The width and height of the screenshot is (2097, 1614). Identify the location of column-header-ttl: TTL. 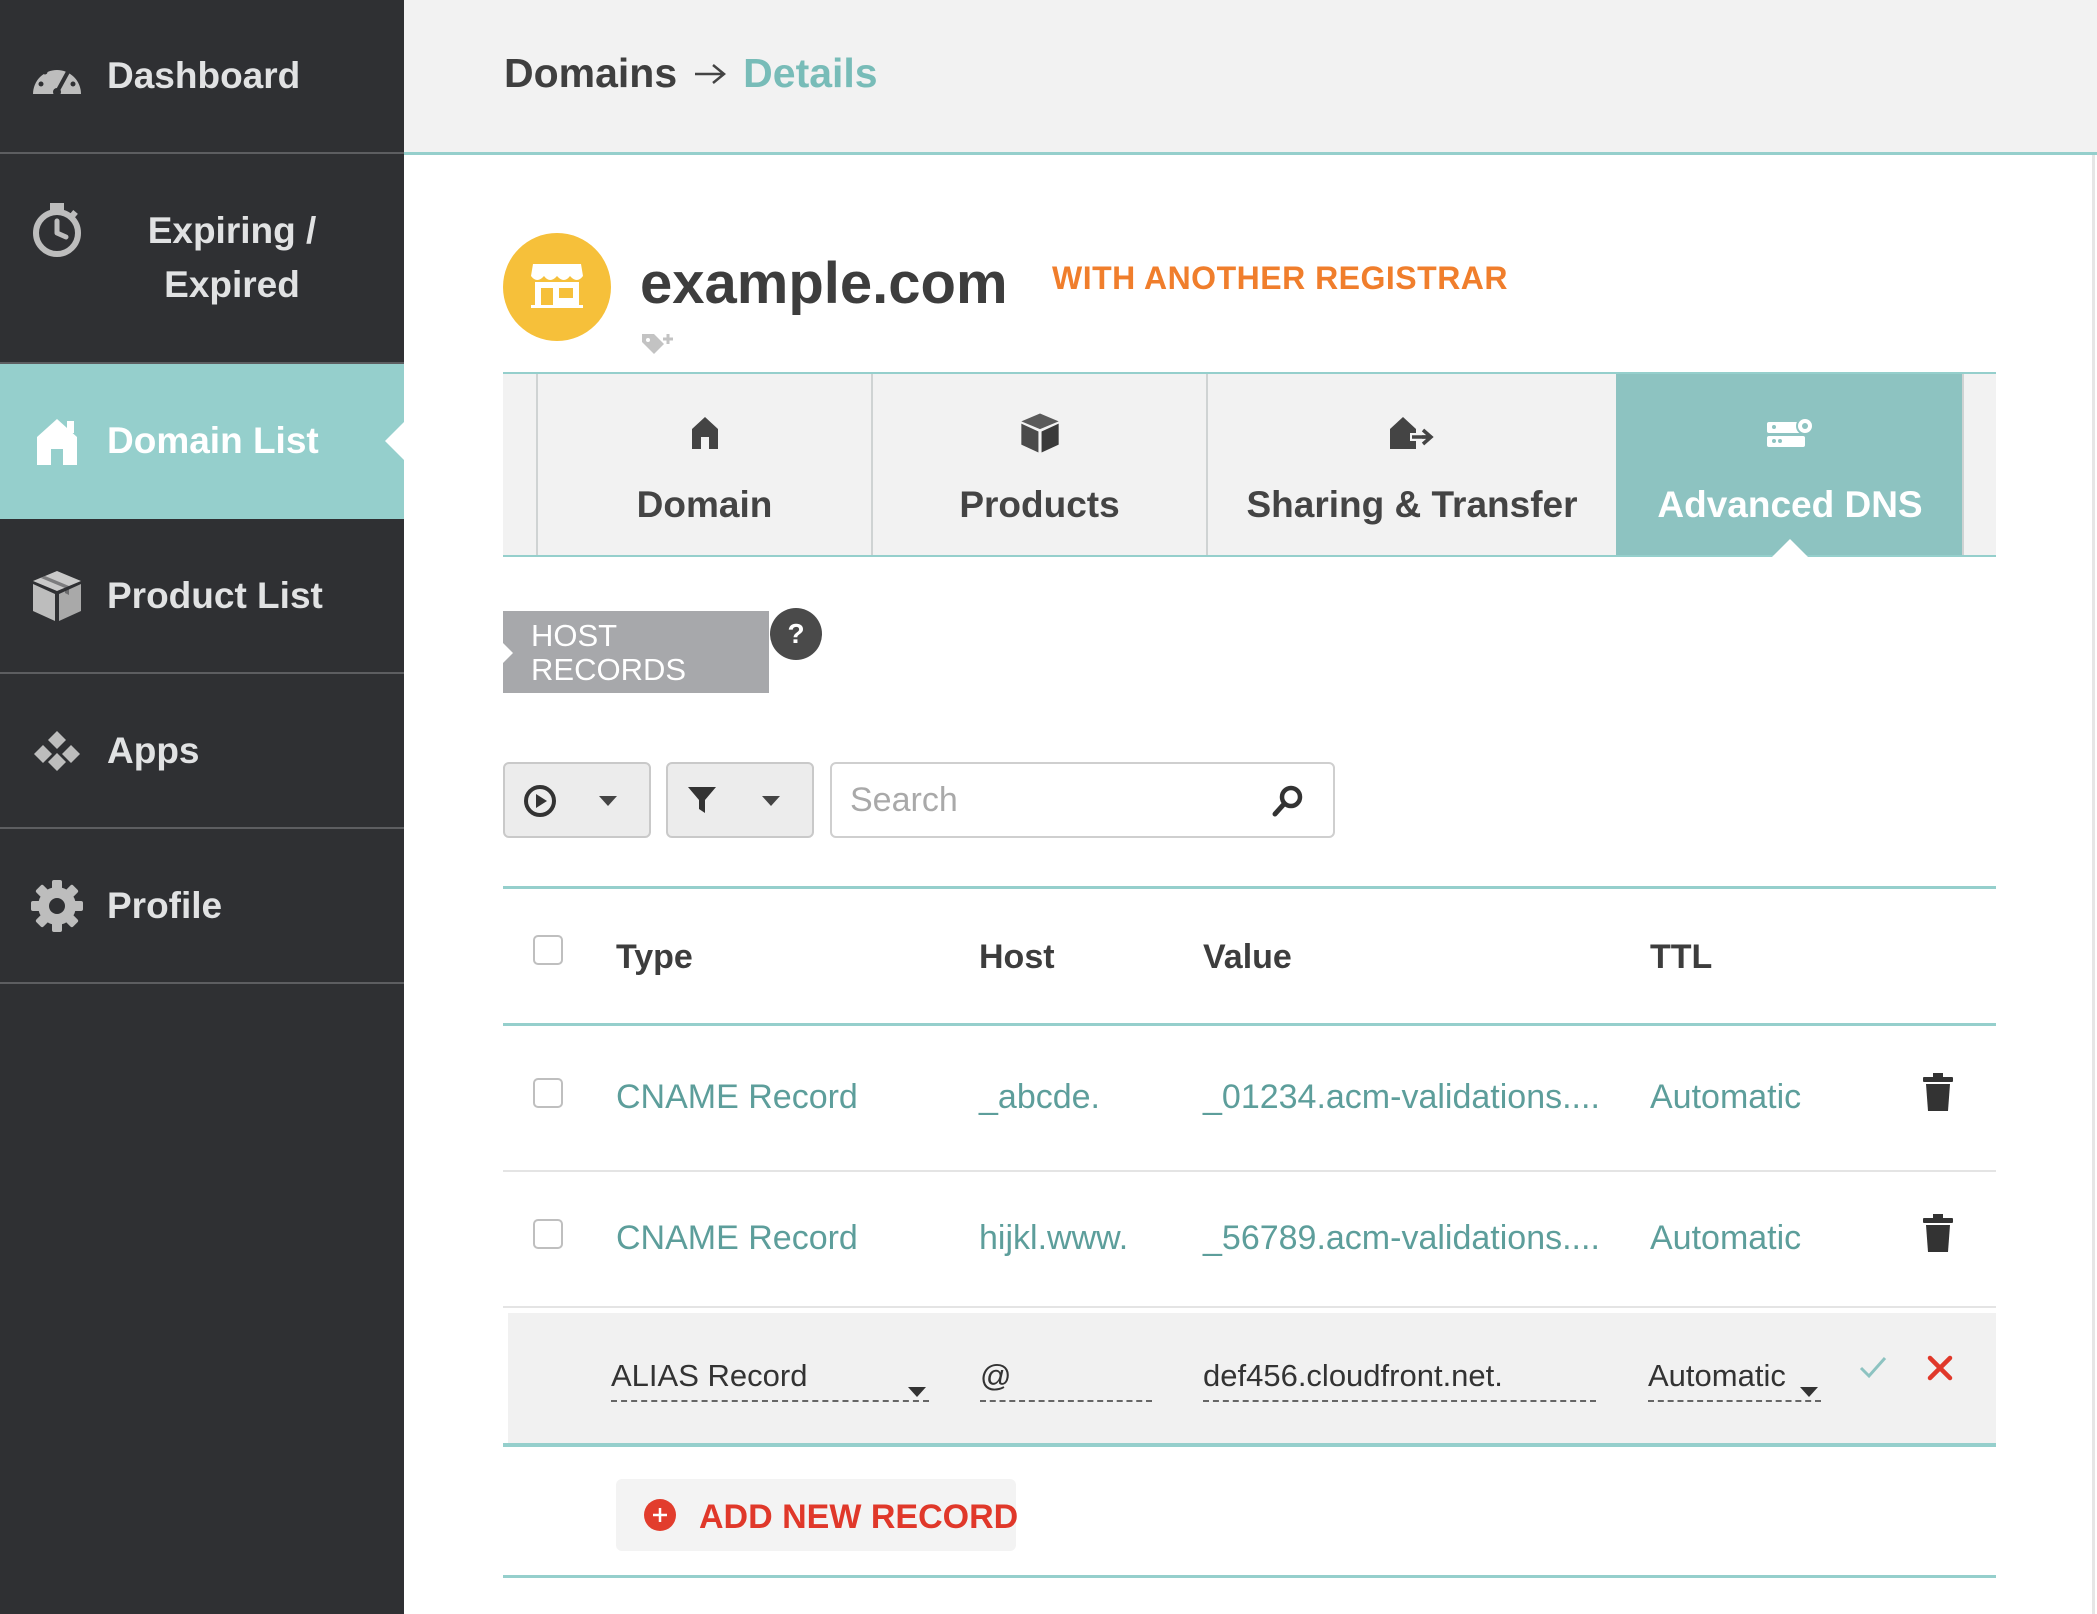
(1681, 957).